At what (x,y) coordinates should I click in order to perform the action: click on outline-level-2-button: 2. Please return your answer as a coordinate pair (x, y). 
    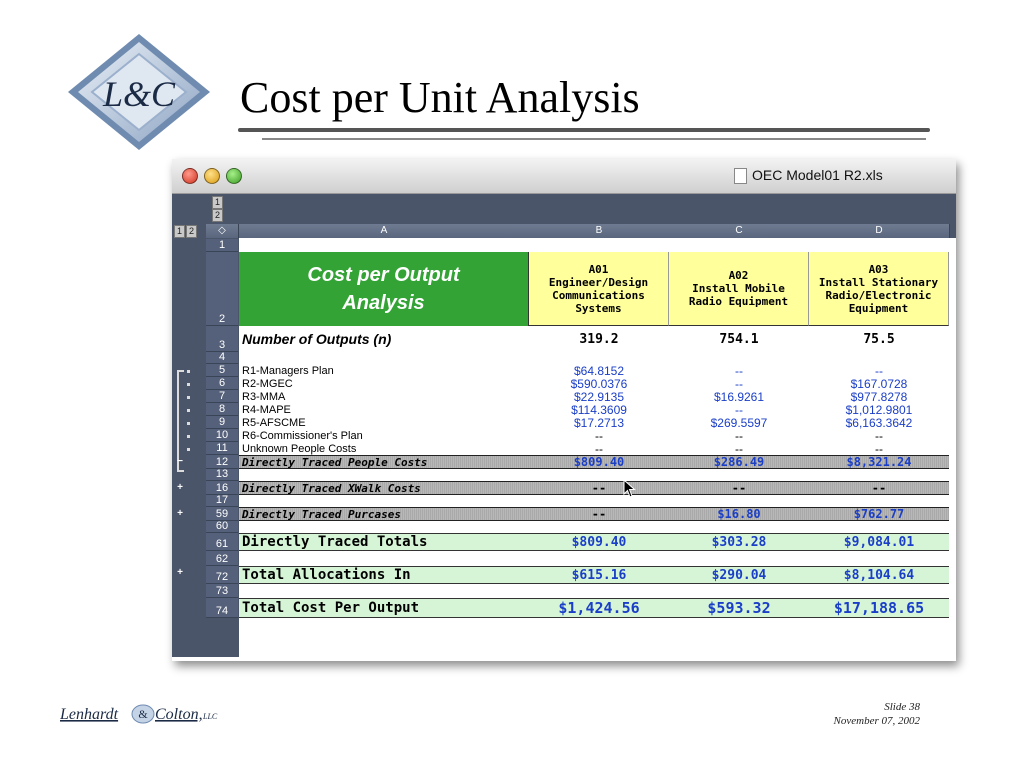
    Looking at the image, I should click on (217, 215).